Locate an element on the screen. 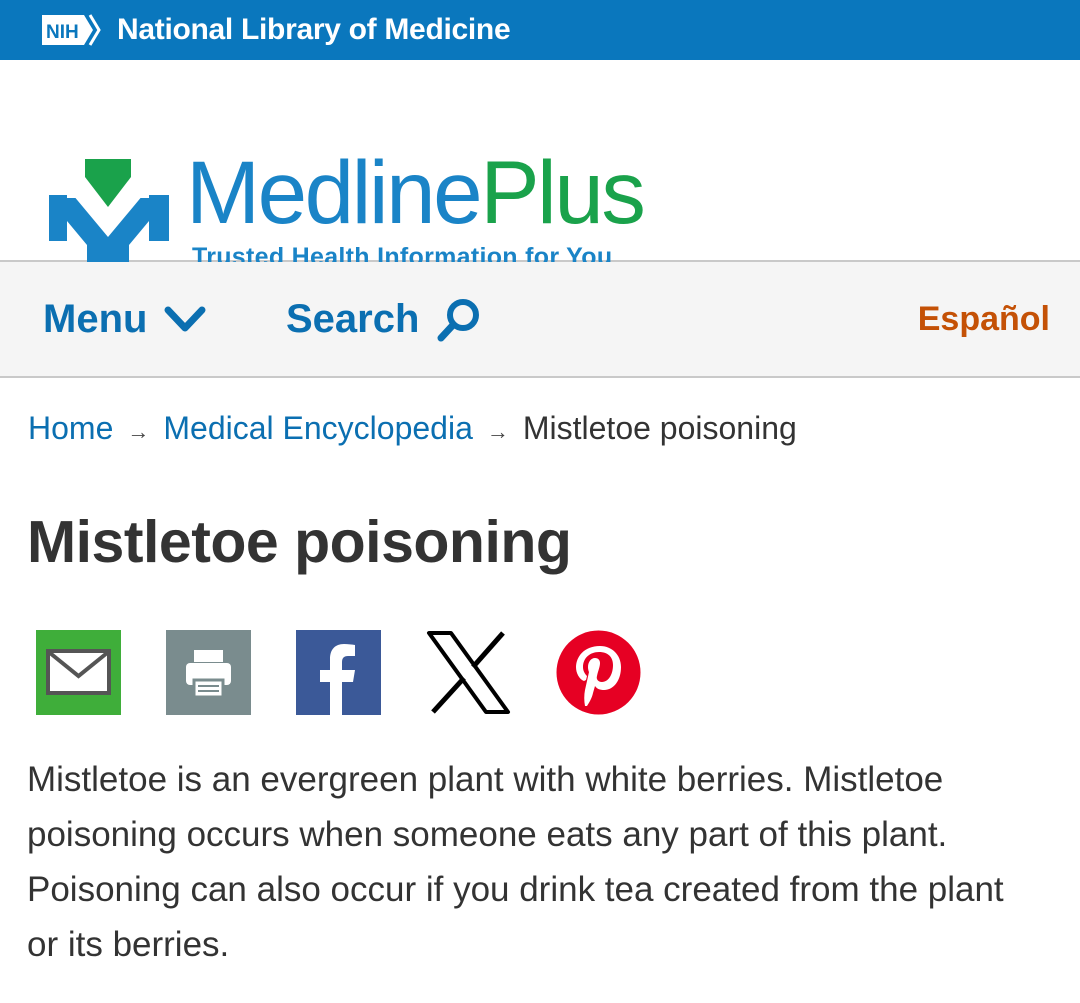  pinterest-share-button is located at coordinates (598, 672).